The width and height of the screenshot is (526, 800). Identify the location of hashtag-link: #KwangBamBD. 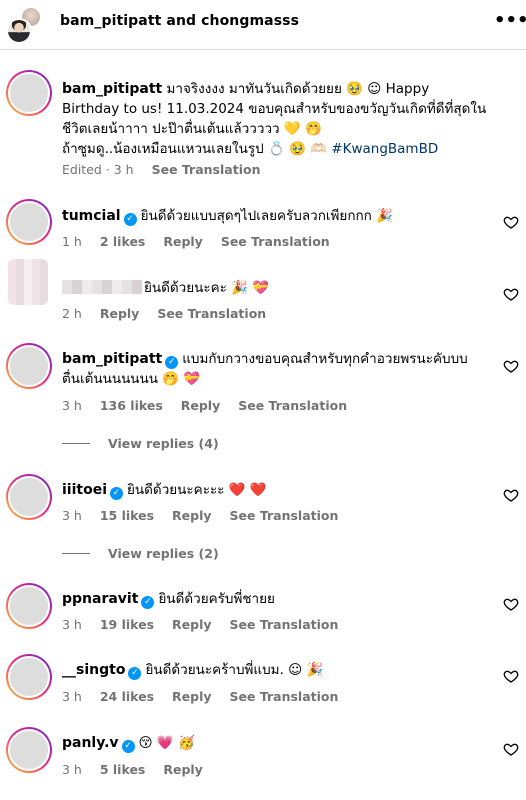
(384, 149).